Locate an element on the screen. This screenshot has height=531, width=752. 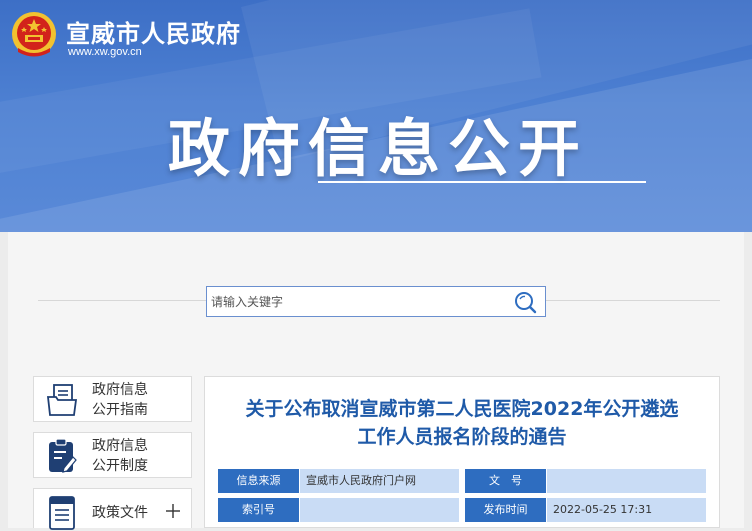
search-input is located at coordinates (356, 301).